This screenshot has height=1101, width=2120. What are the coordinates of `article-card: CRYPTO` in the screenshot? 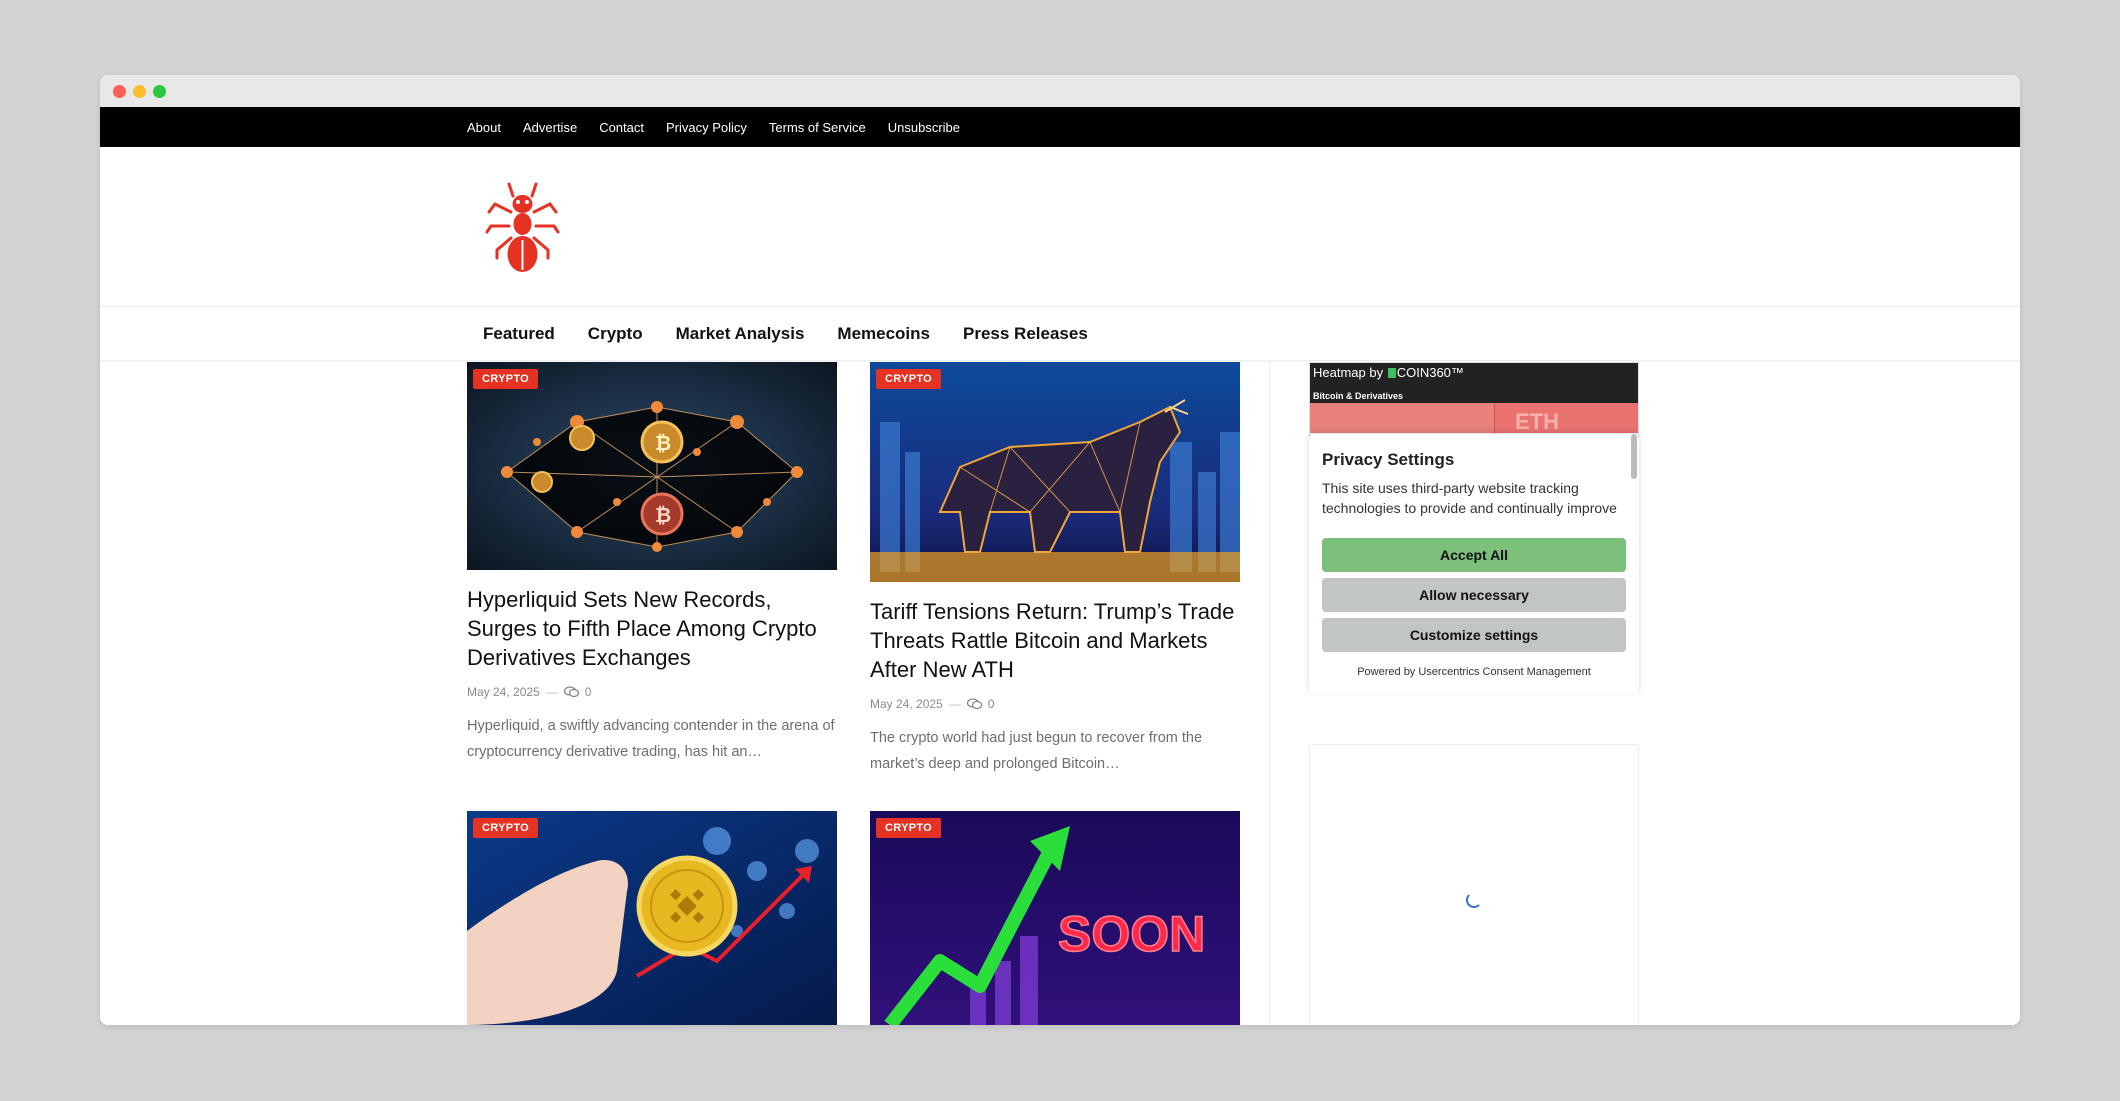 It's located at (652, 918).